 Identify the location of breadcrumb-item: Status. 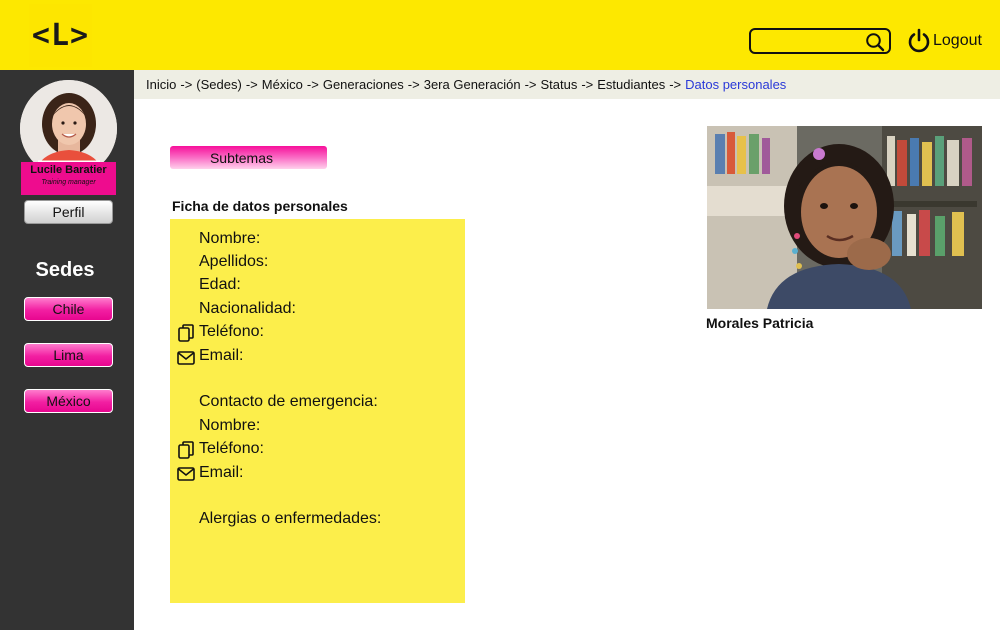
(558, 84).